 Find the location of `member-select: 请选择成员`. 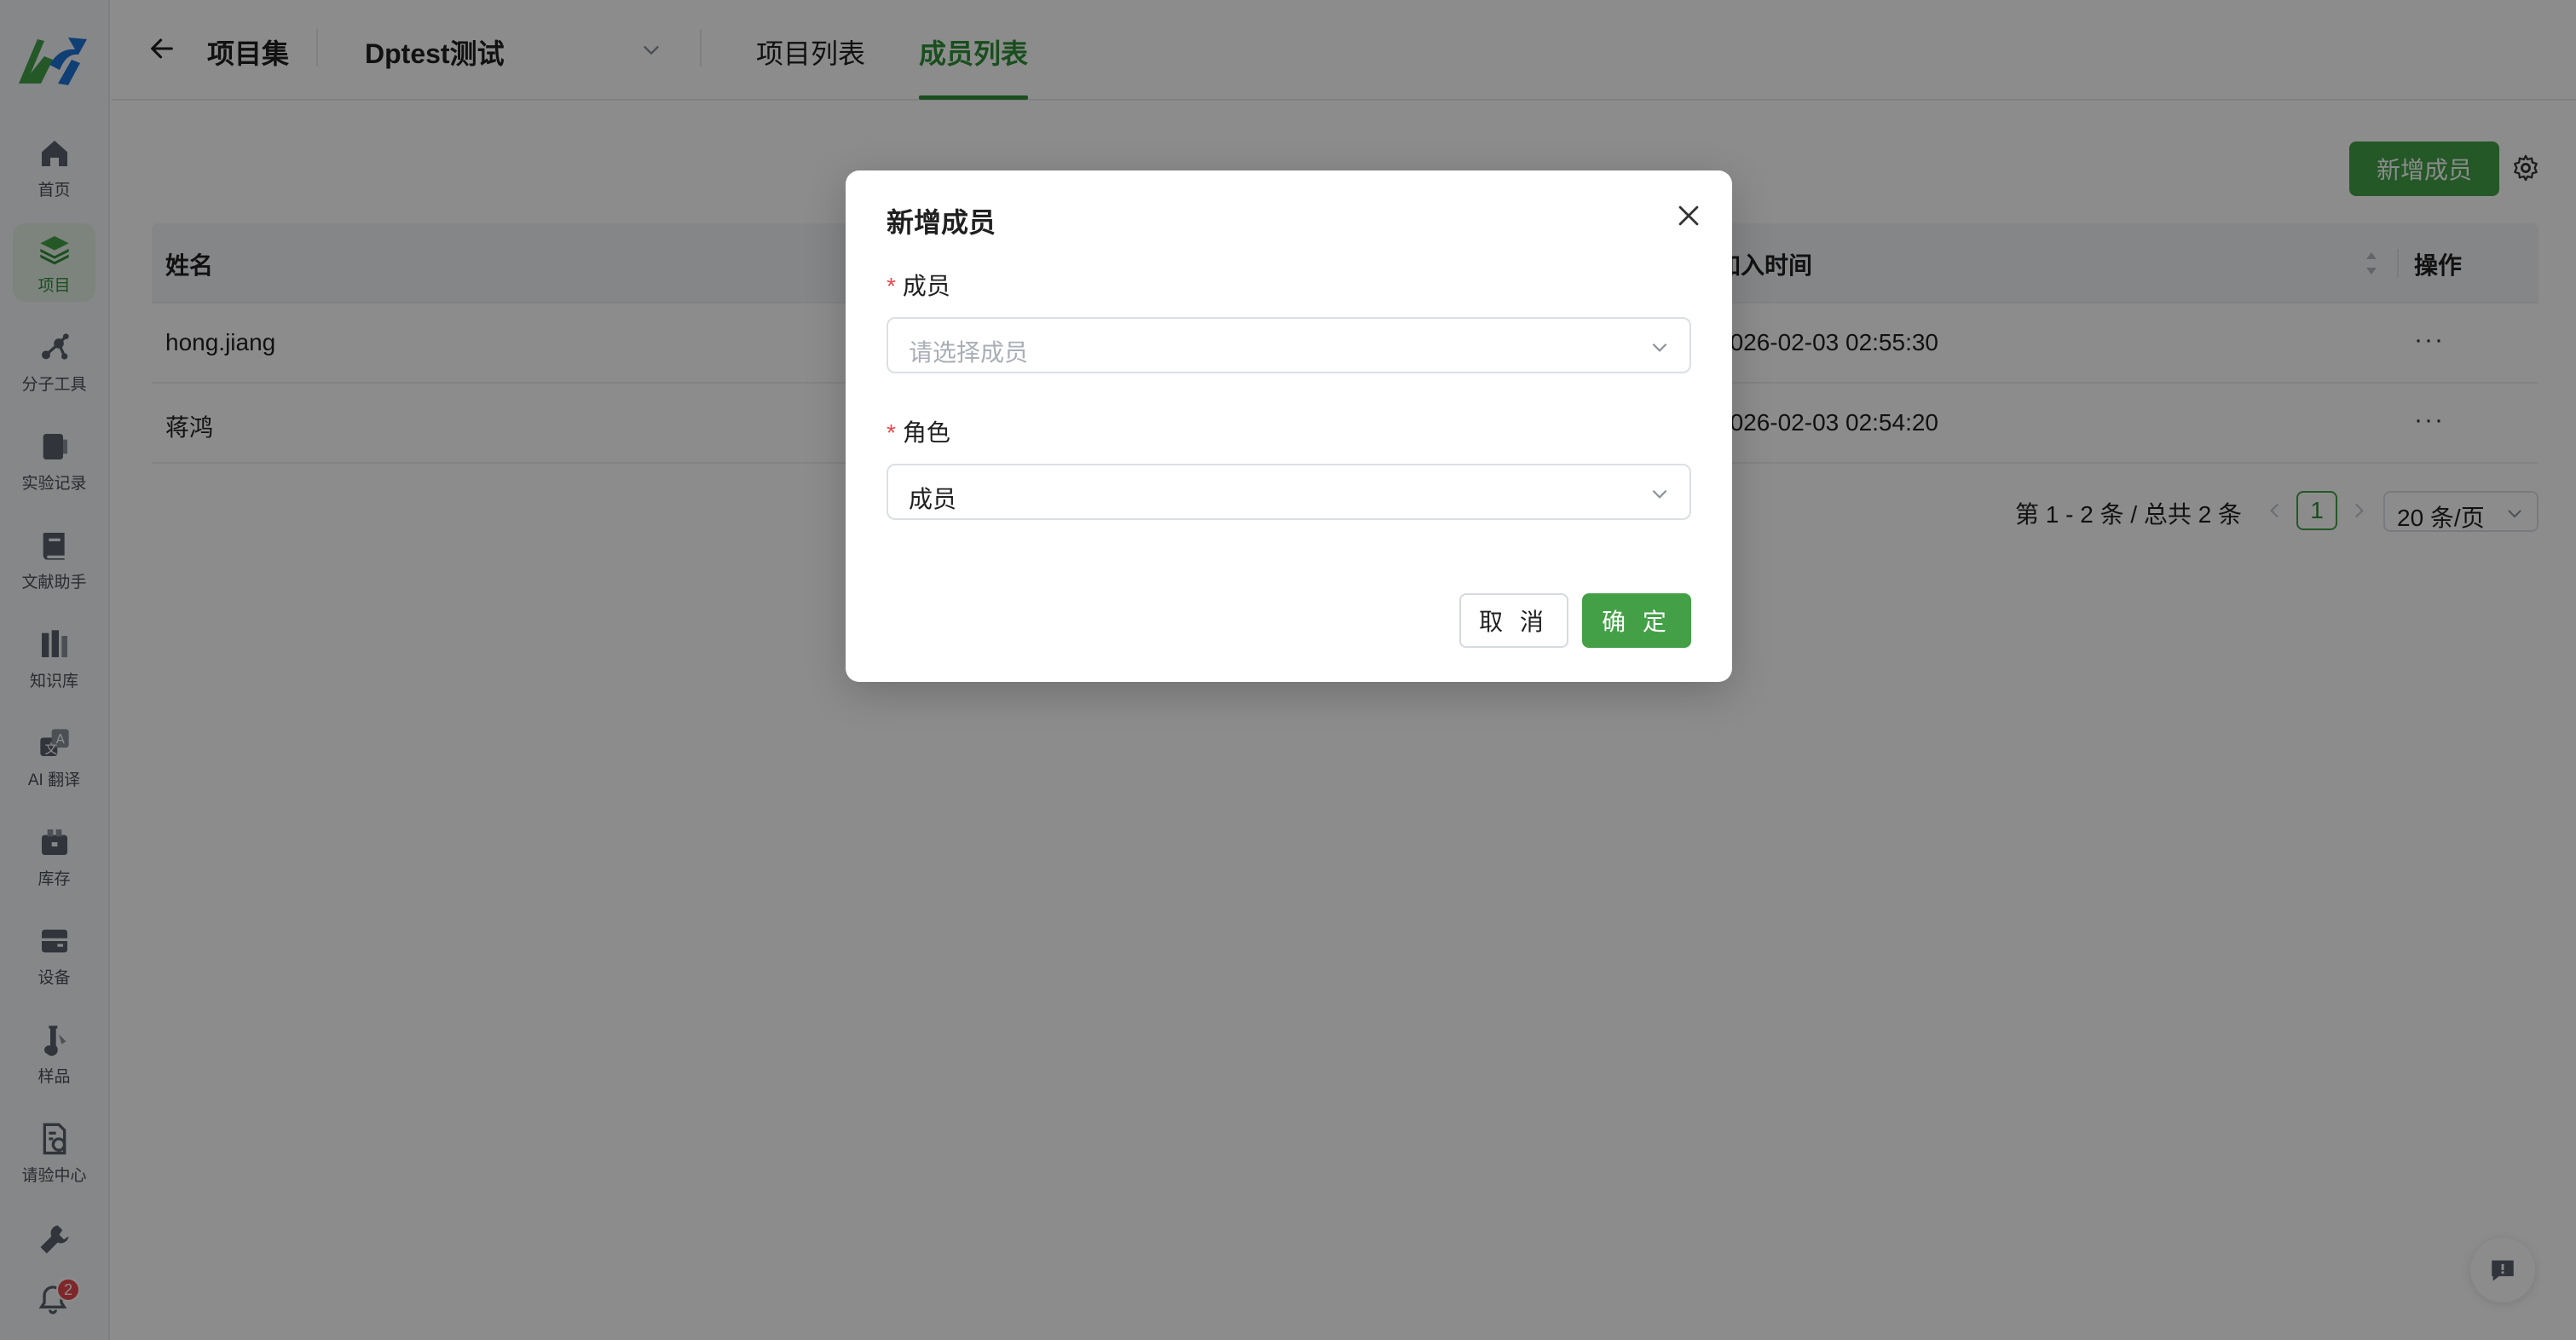

member-select: 请选择成员 is located at coordinates (1289, 345).